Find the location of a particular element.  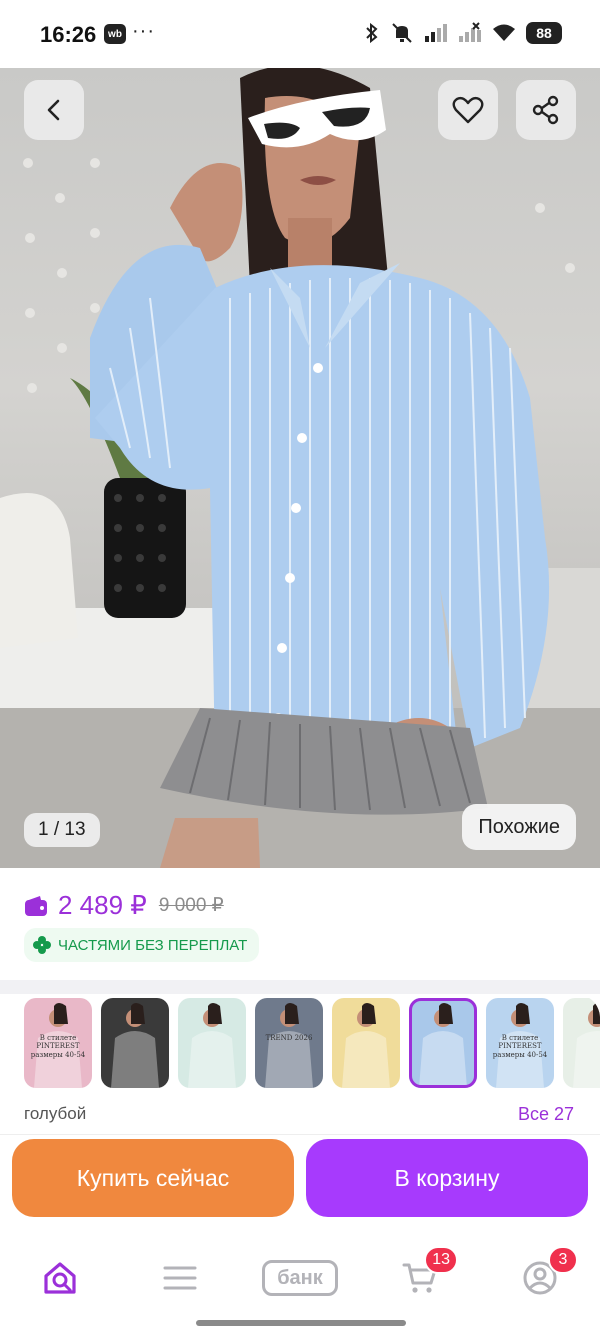

chevron-left-icon is located at coordinates (53, 110).